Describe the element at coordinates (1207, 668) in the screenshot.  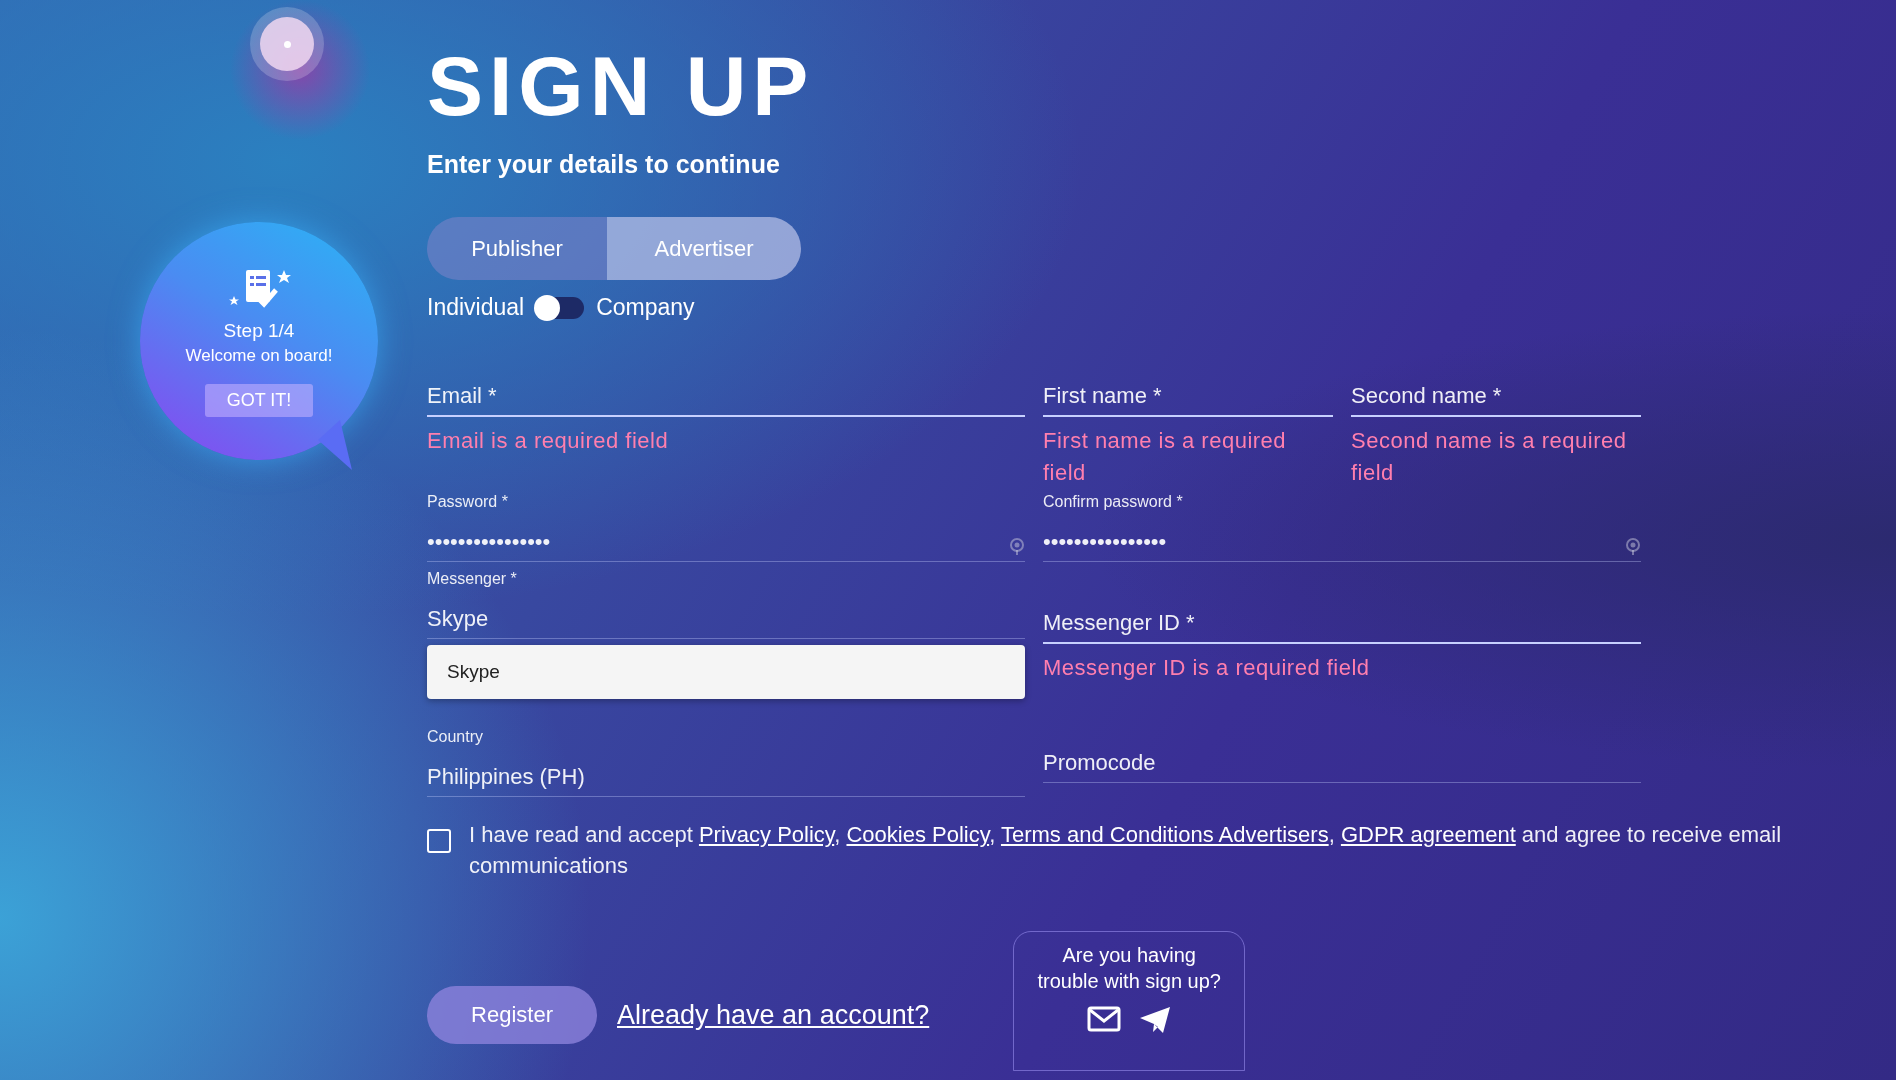
I see `error-message: Messenger ID is a required field` at that location.